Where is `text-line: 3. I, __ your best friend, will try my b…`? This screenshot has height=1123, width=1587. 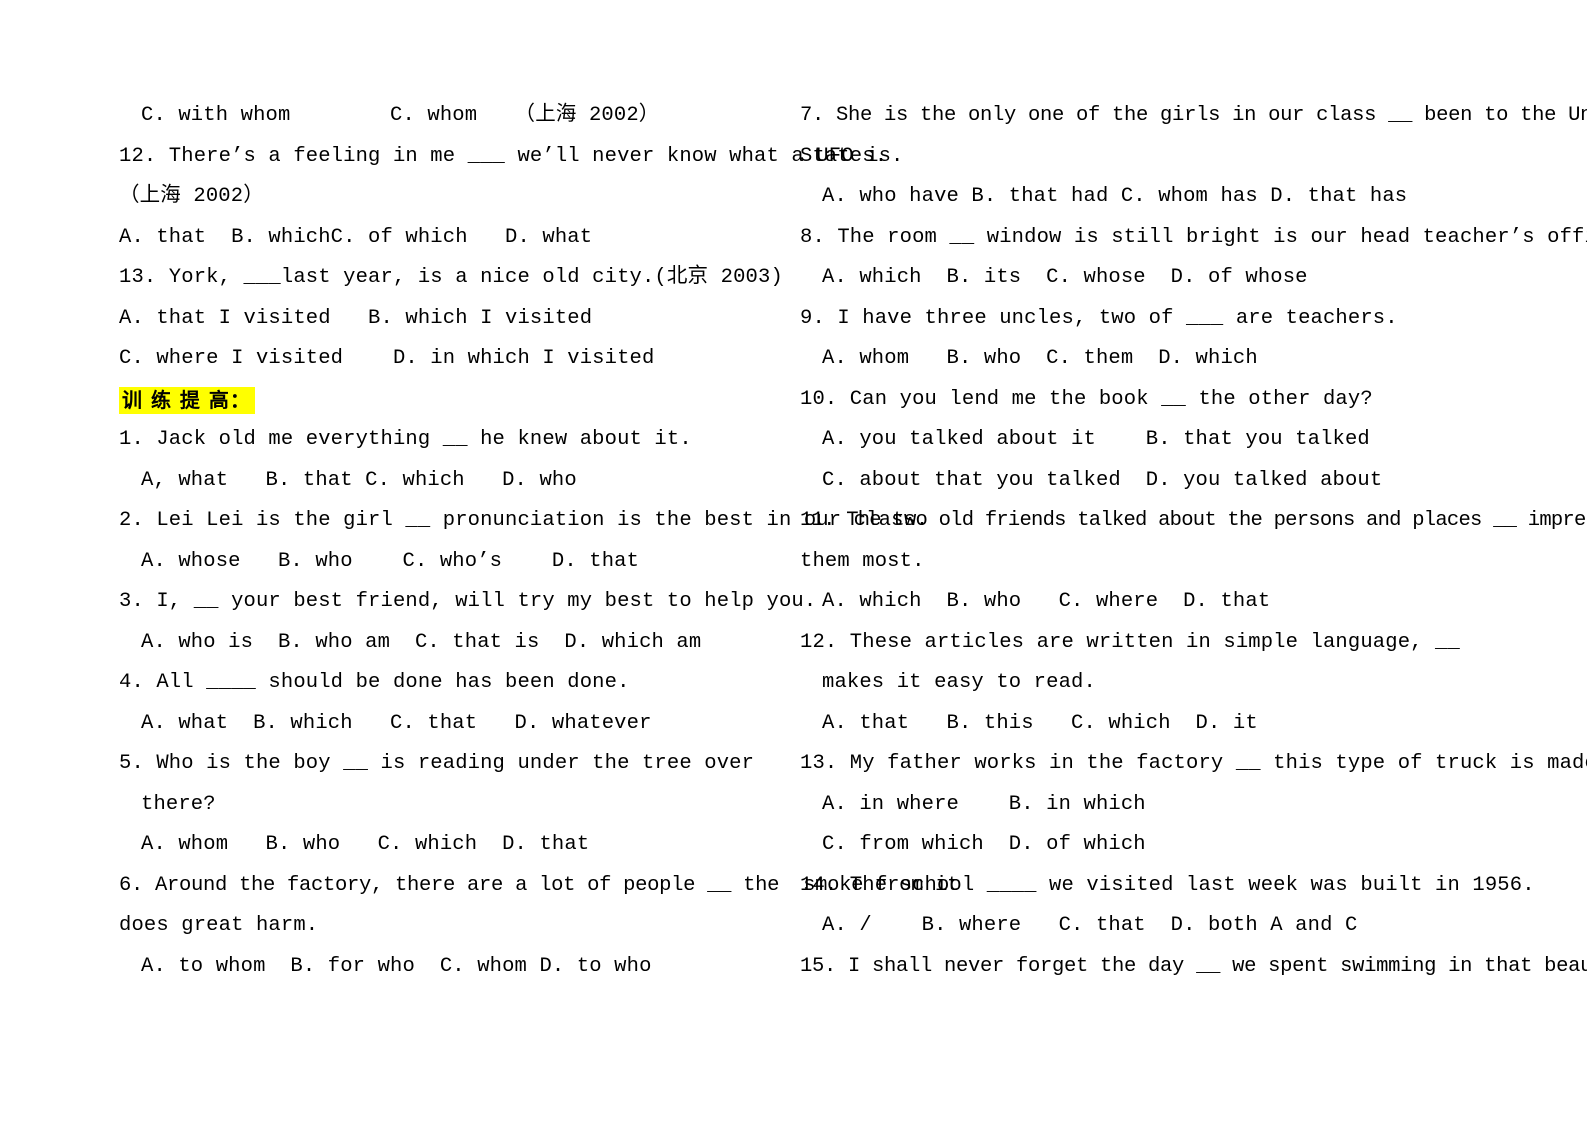 text-line: 3. I, __ your best friend, will try my b… is located at coordinates (468, 601).